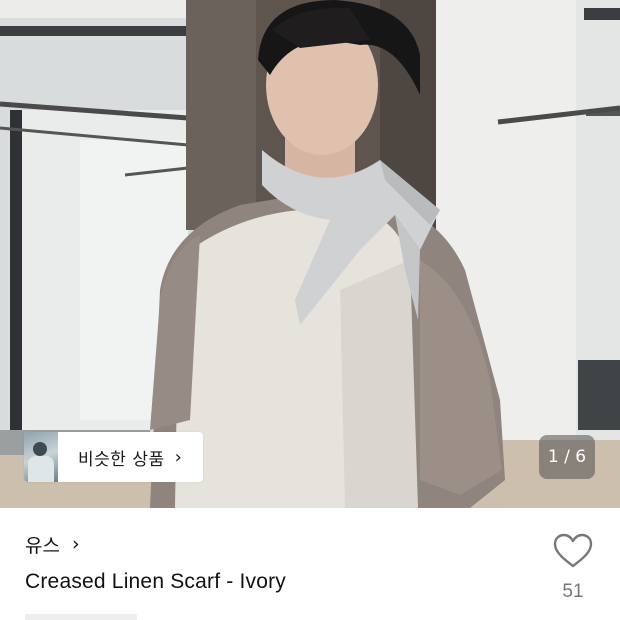  I want to click on similar-products-label: 비슷한 상품, so click(121, 459).